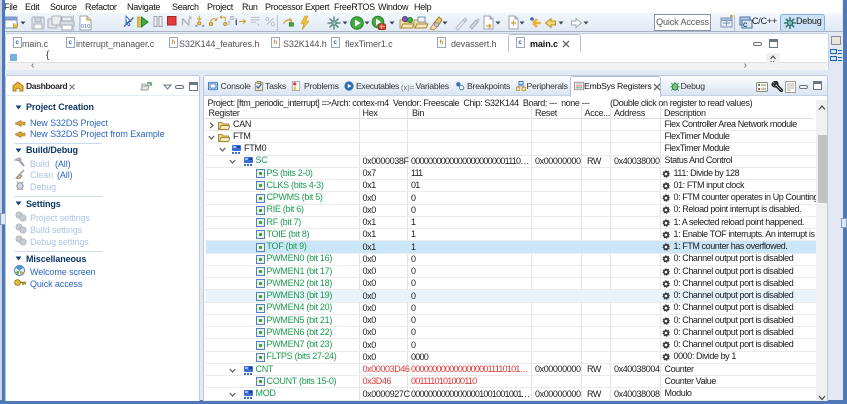  What do you see at coordinates (236, 22) in the screenshot?
I see `svg-text: i` at bounding box center [236, 22].